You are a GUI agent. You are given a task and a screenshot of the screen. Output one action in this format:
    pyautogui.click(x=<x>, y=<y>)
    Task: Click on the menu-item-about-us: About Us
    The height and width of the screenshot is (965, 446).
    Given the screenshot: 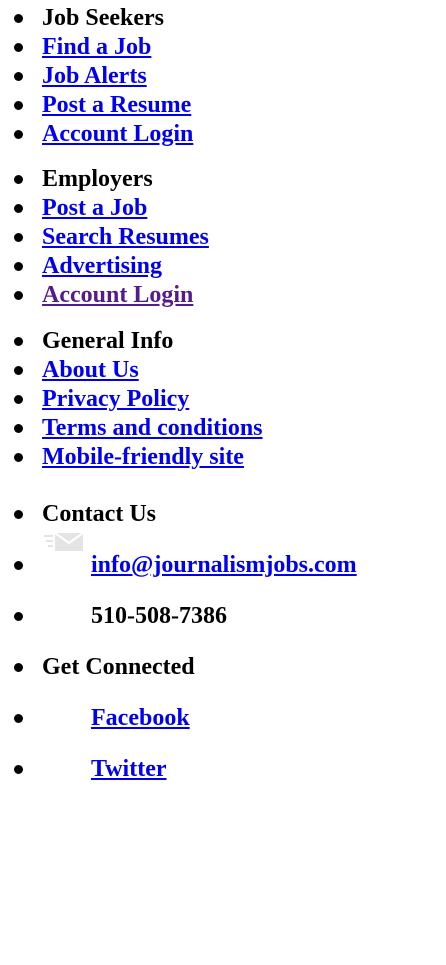 What is the action you would take?
    pyautogui.click(x=223, y=370)
    